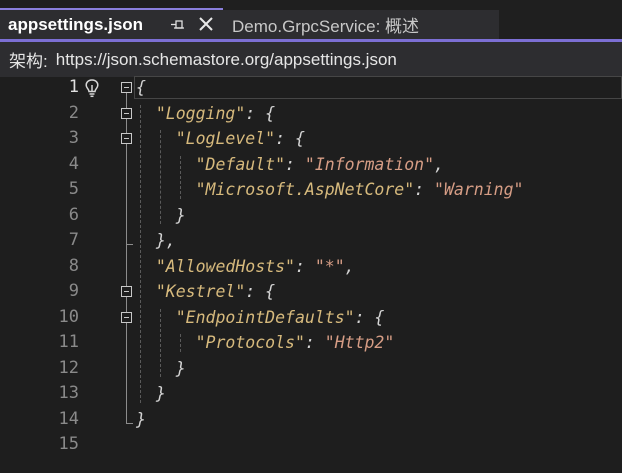  What do you see at coordinates (68, 444) in the screenshot?
I see `line-number: 15` at bounding box center [68, 444].